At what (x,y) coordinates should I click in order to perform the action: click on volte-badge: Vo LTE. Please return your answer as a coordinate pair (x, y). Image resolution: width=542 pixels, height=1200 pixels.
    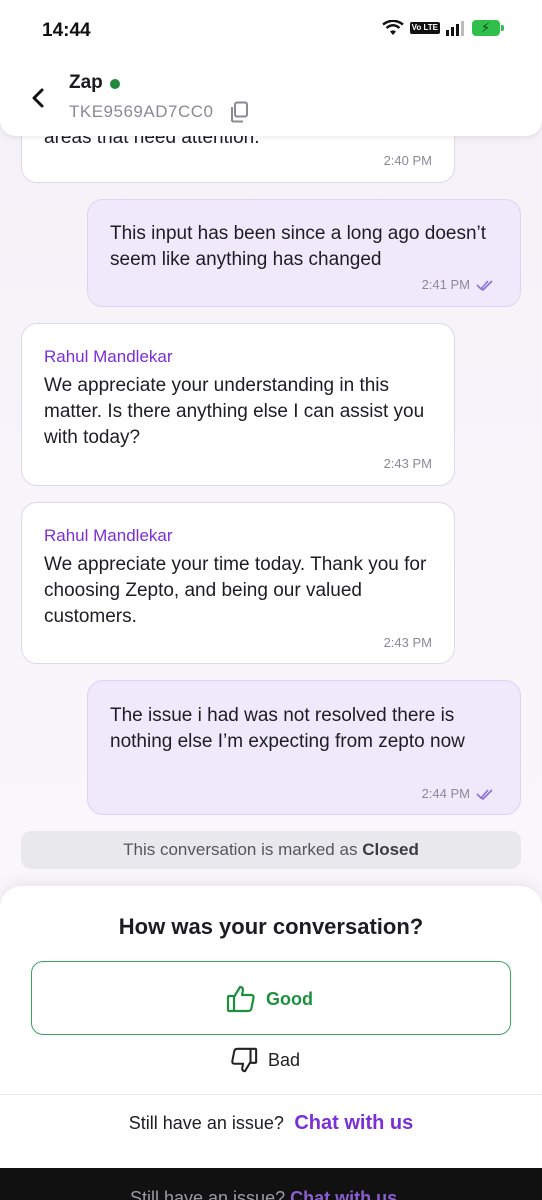
    Looking at the image, I should click on (424, 28).